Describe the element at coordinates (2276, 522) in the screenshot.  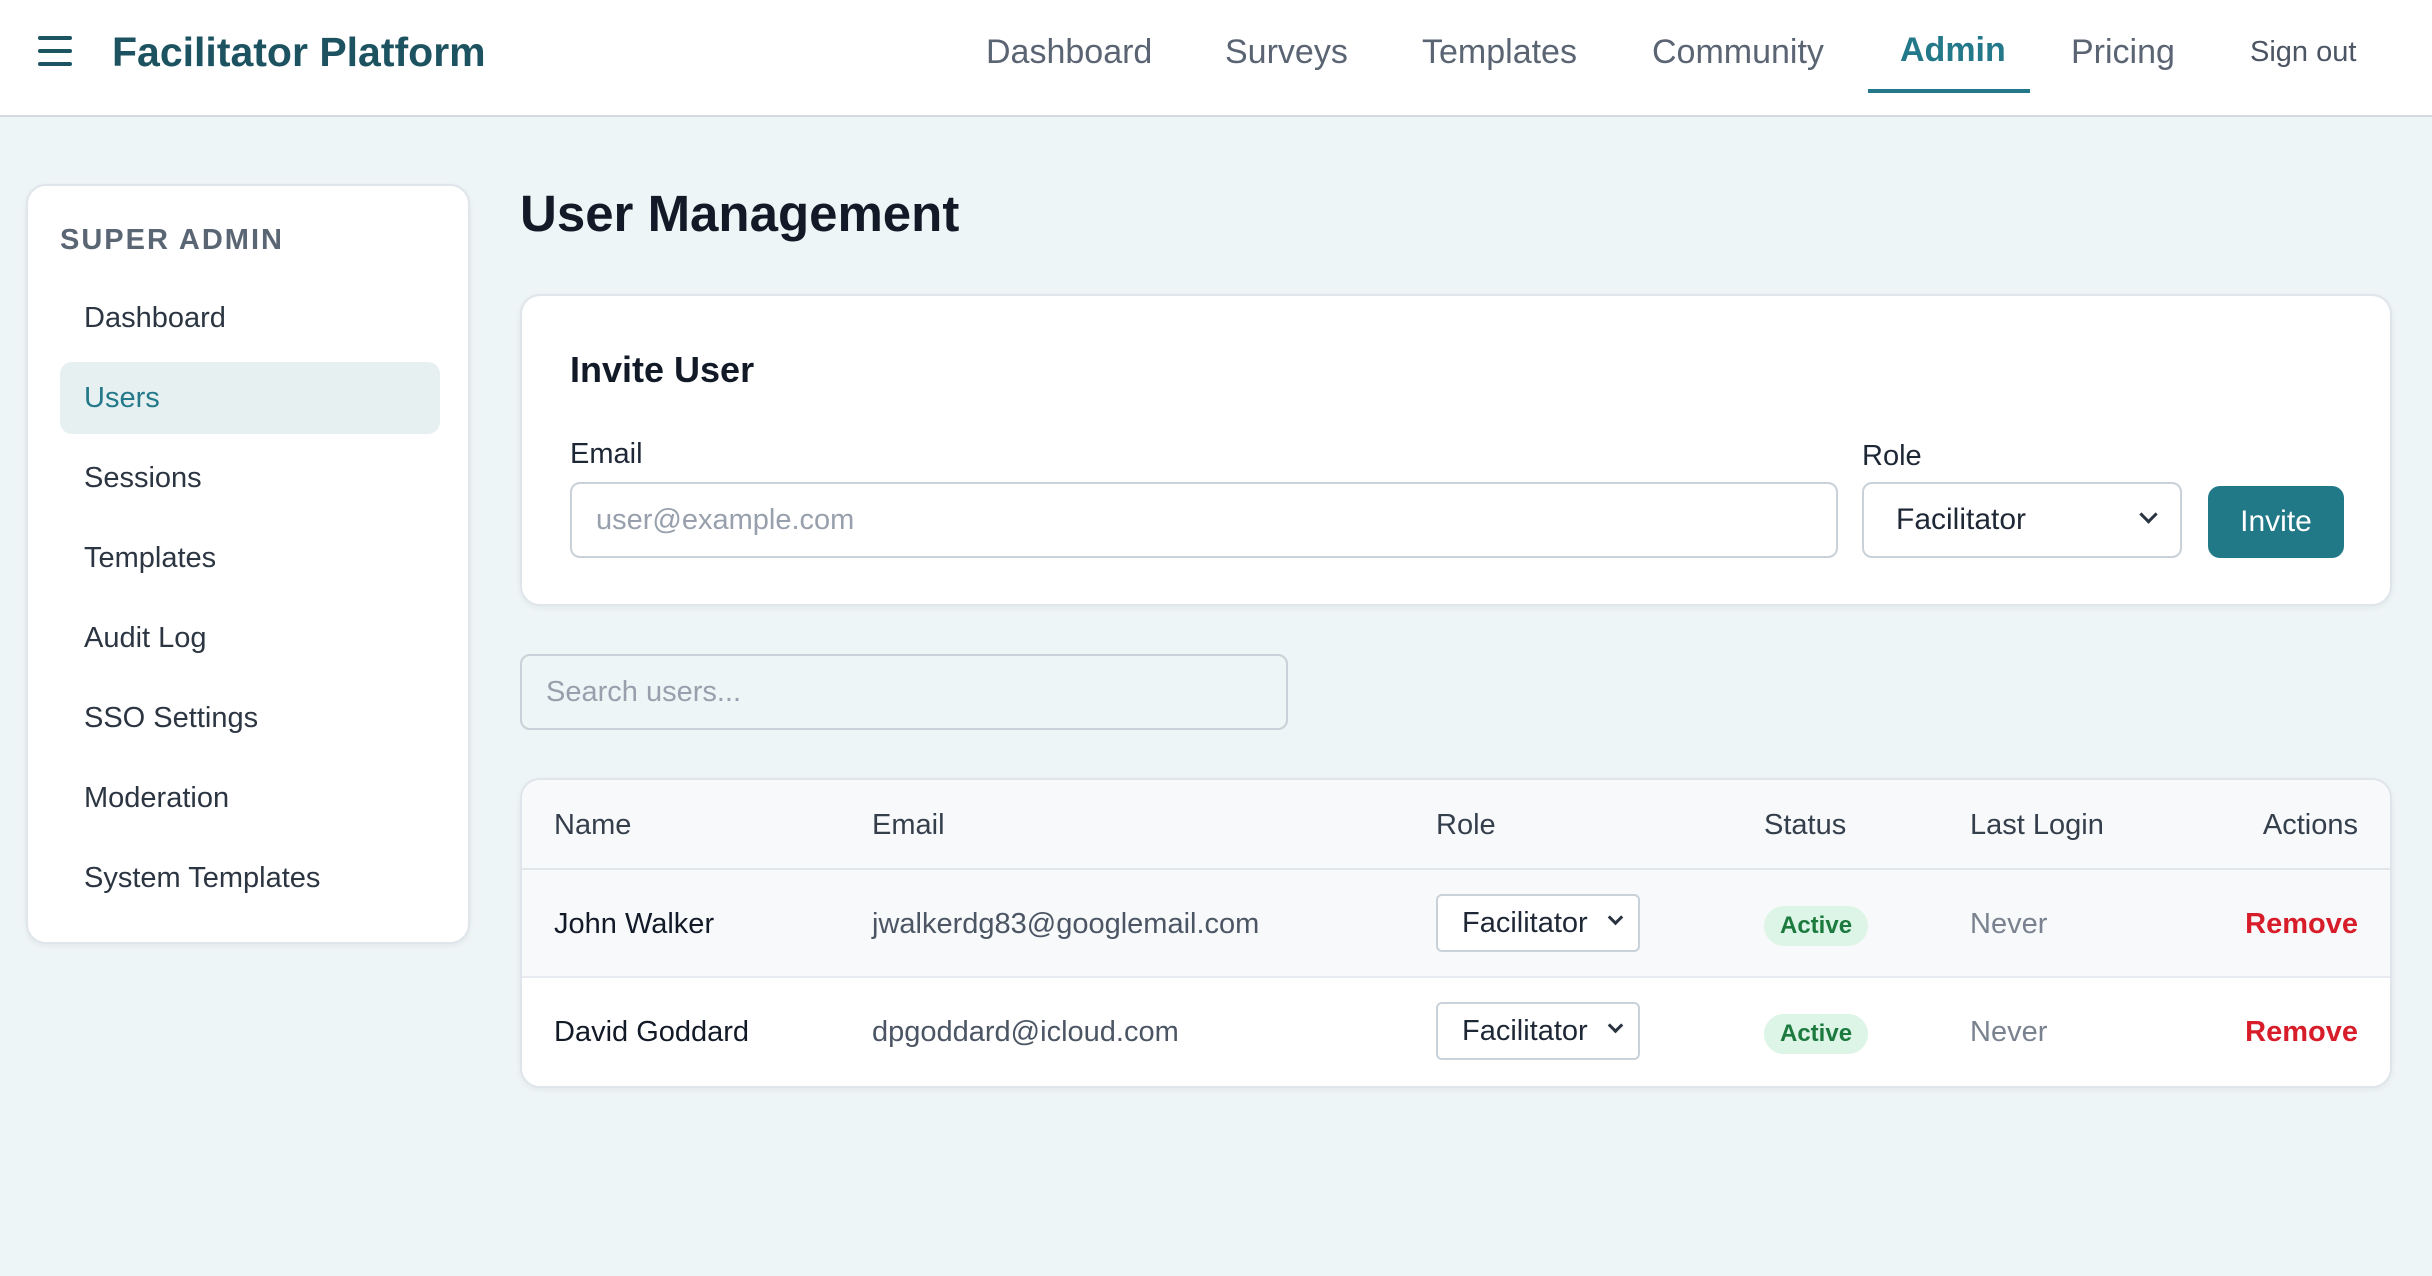
I see `invite-button: Invite` at that location.